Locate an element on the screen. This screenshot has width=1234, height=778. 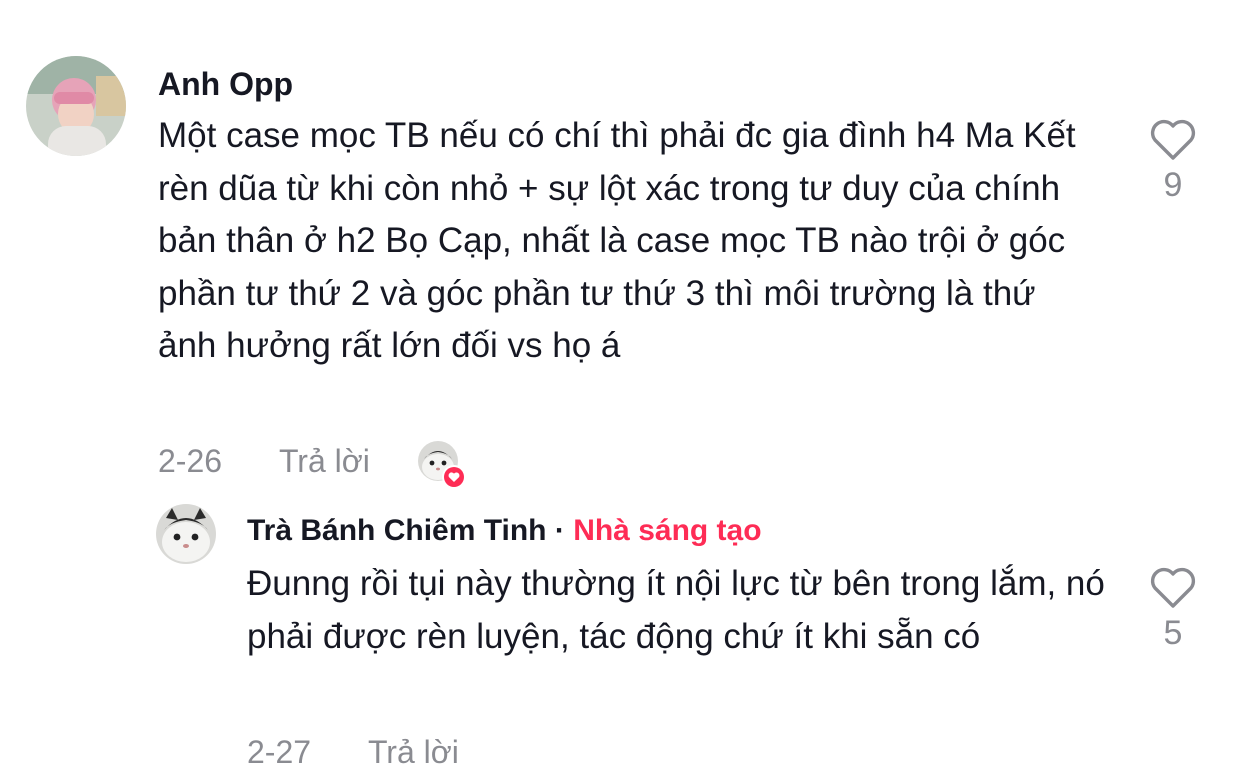
reply-meta: 2-27 Trả lời is located at coordinates (353, 752).